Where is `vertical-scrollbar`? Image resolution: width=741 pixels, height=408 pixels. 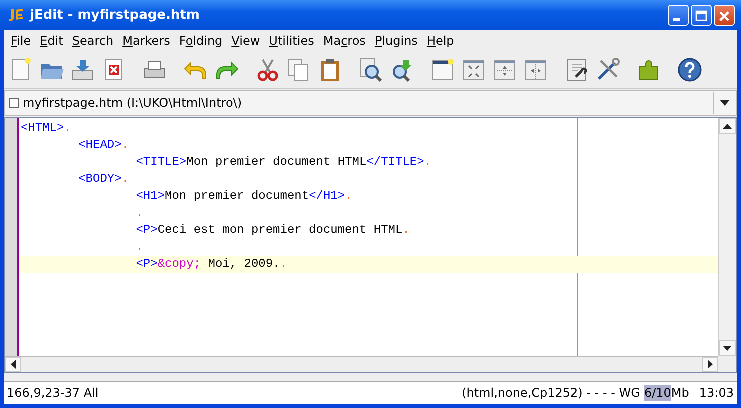
vertical-scrollbar is located at coordinates (727, 237).